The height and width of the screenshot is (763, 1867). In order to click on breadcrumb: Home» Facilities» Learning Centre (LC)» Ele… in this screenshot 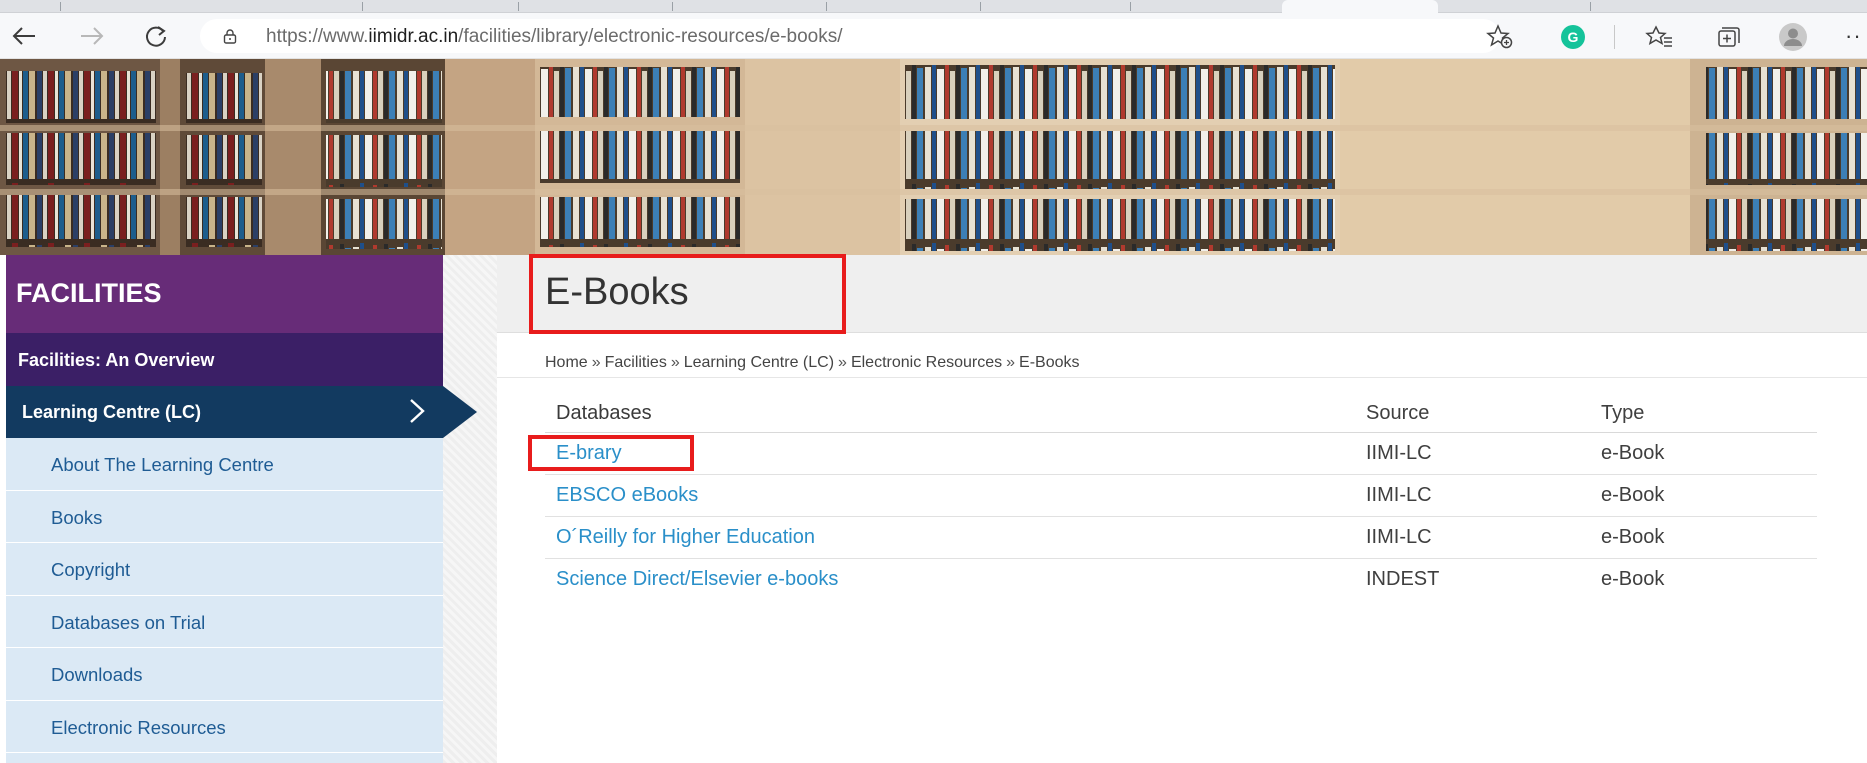, I will do `click(812, 363)`.